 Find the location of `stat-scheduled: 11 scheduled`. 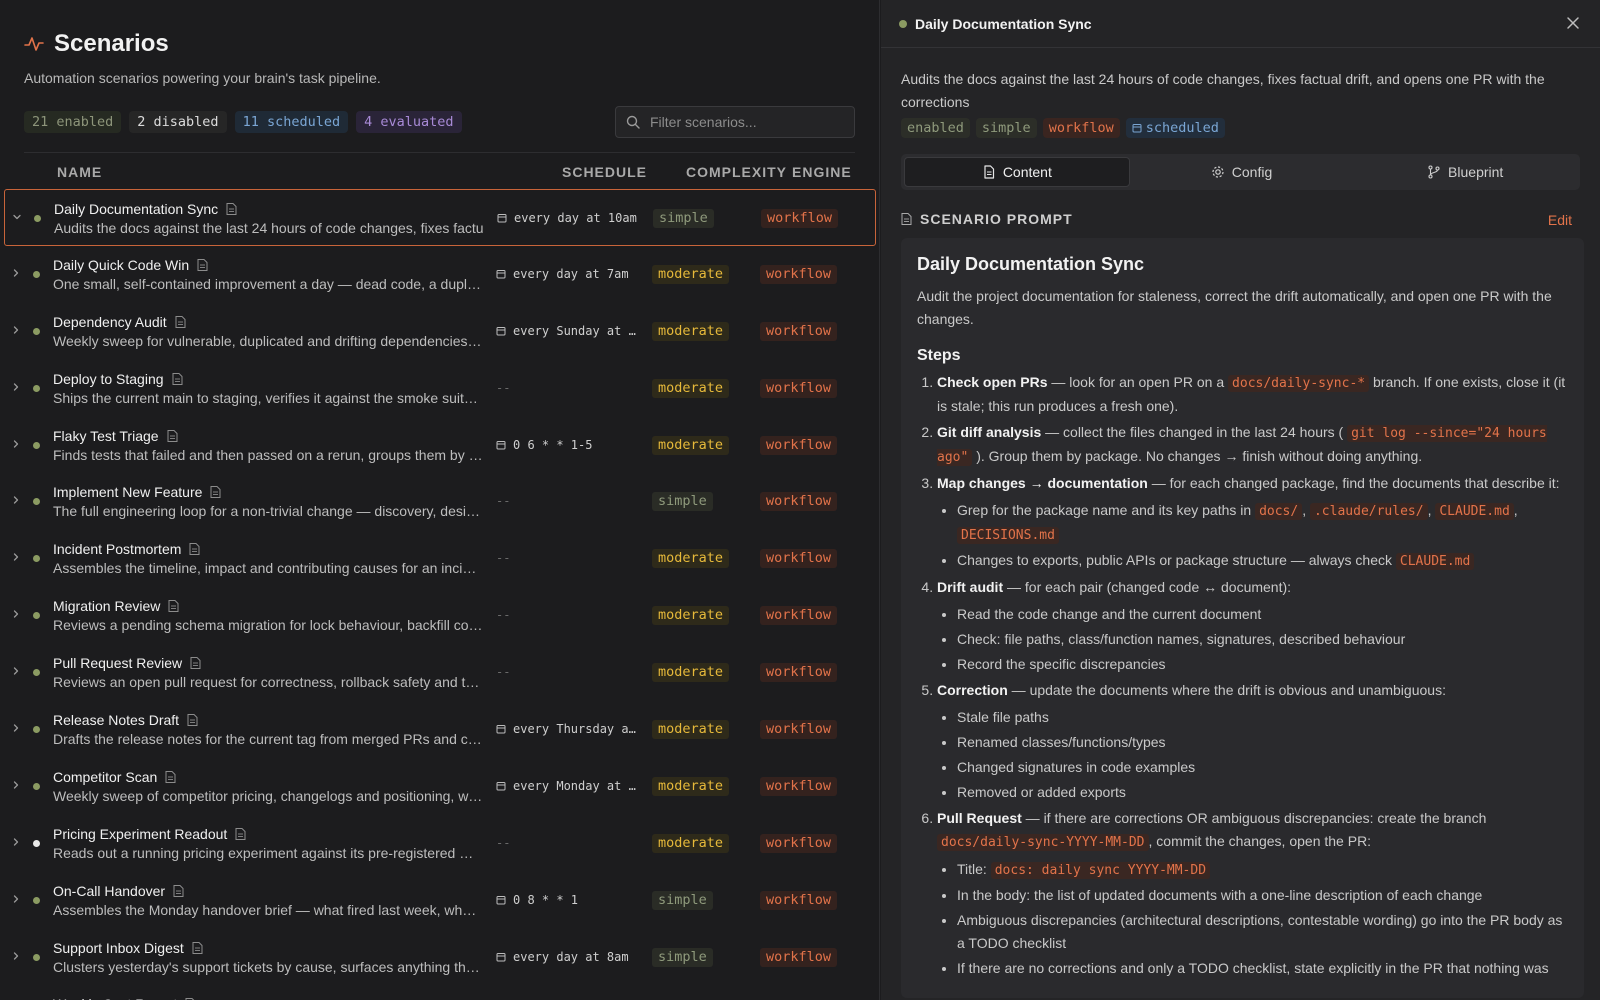

stat-scheduled: 11 scheduled is located at coordinates (291, 122).